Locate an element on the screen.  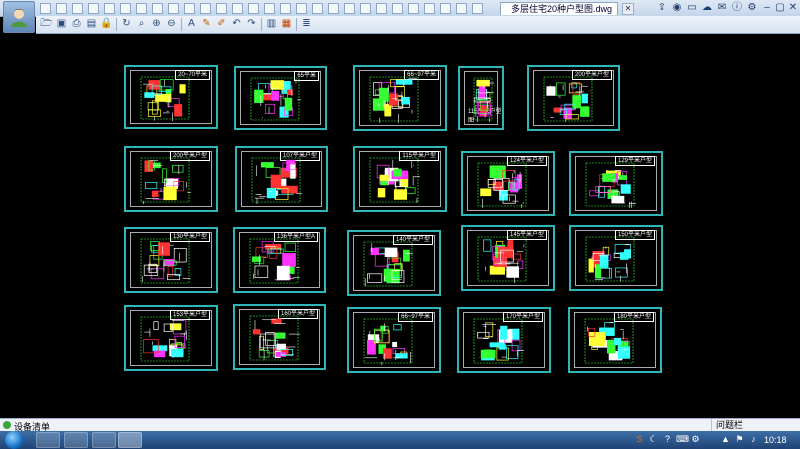
drawing-sheet: 140平米户型 is located at coordinates (394, 263).